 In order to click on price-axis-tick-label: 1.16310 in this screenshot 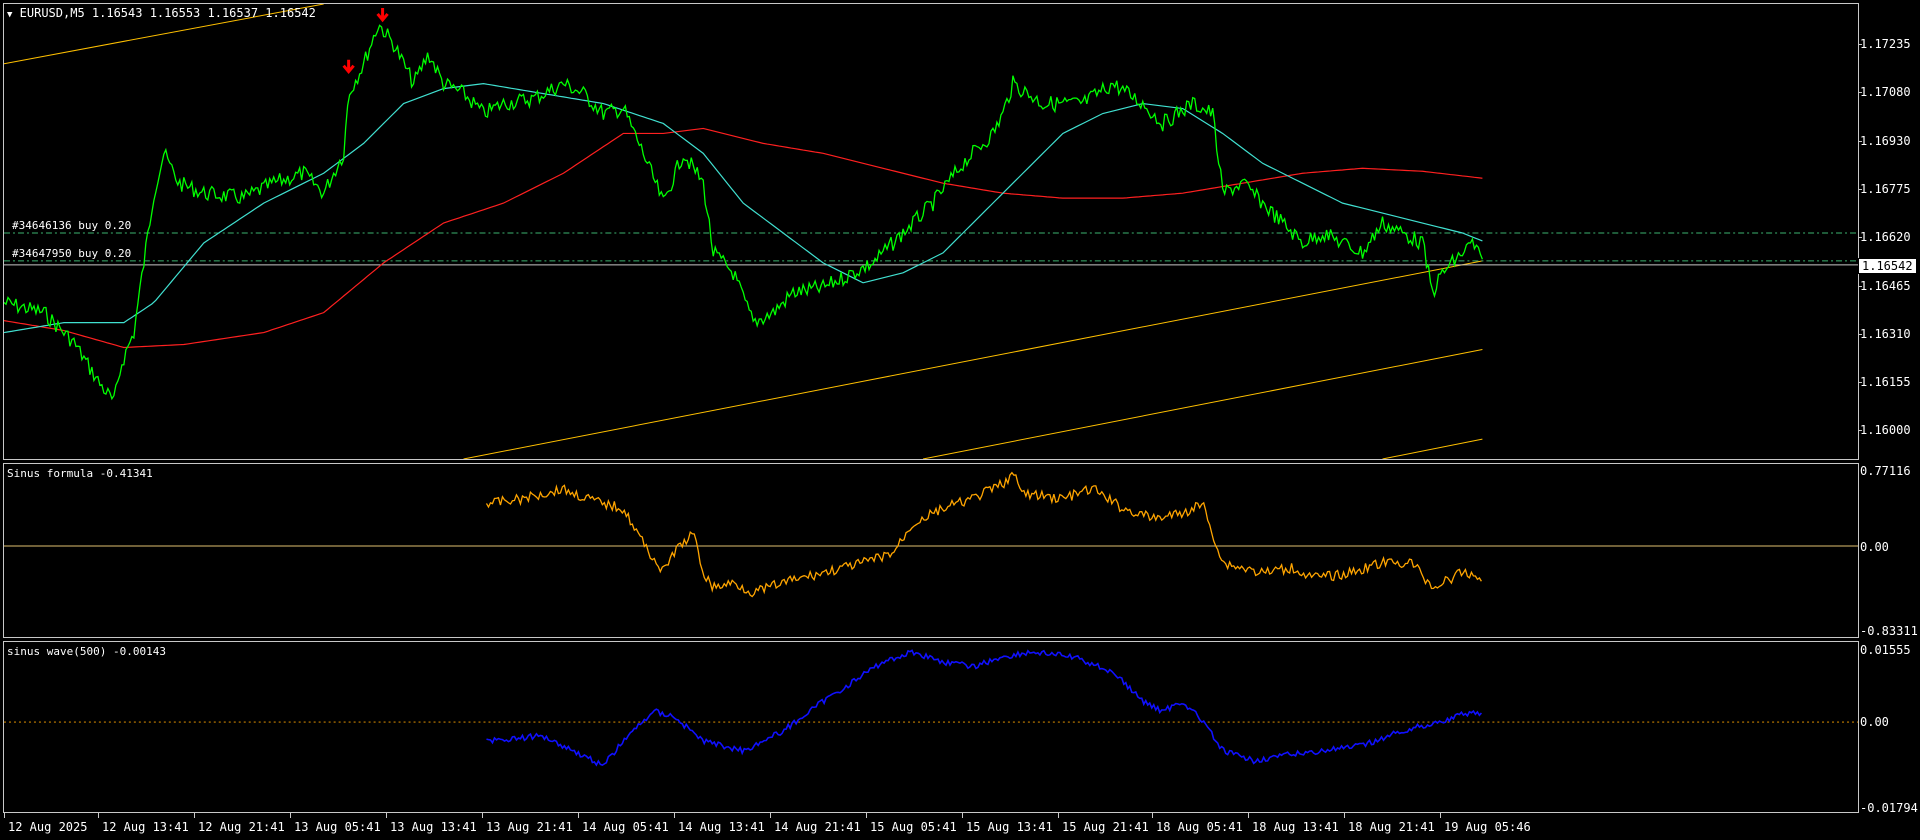, I will do `click(1885, 333)`.